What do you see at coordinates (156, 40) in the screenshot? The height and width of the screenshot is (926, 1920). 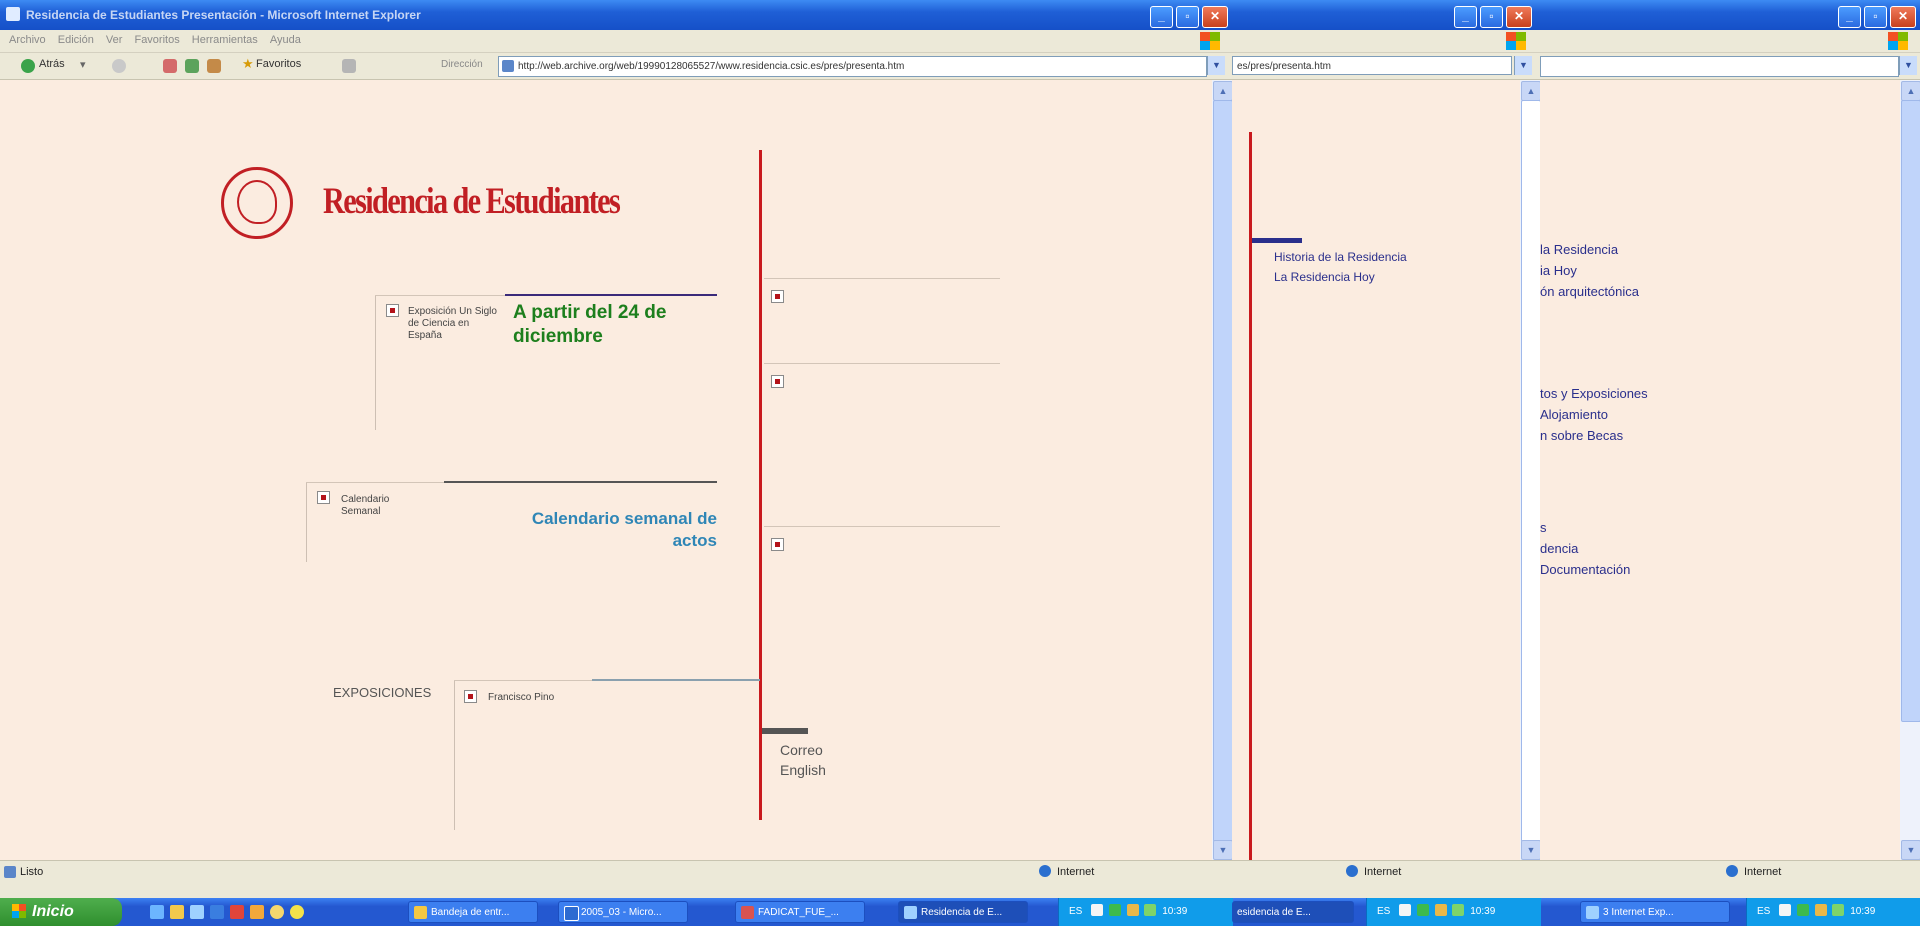 I see `menu-favoritos: Favoritos` at bounding box center [156, 40].